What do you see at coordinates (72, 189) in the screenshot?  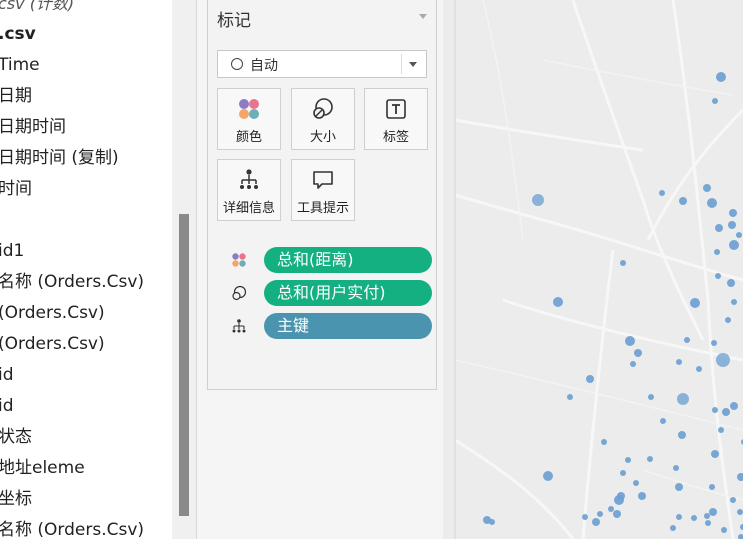 I see `data-field-item: 时间` at bounding box center [72, 189].